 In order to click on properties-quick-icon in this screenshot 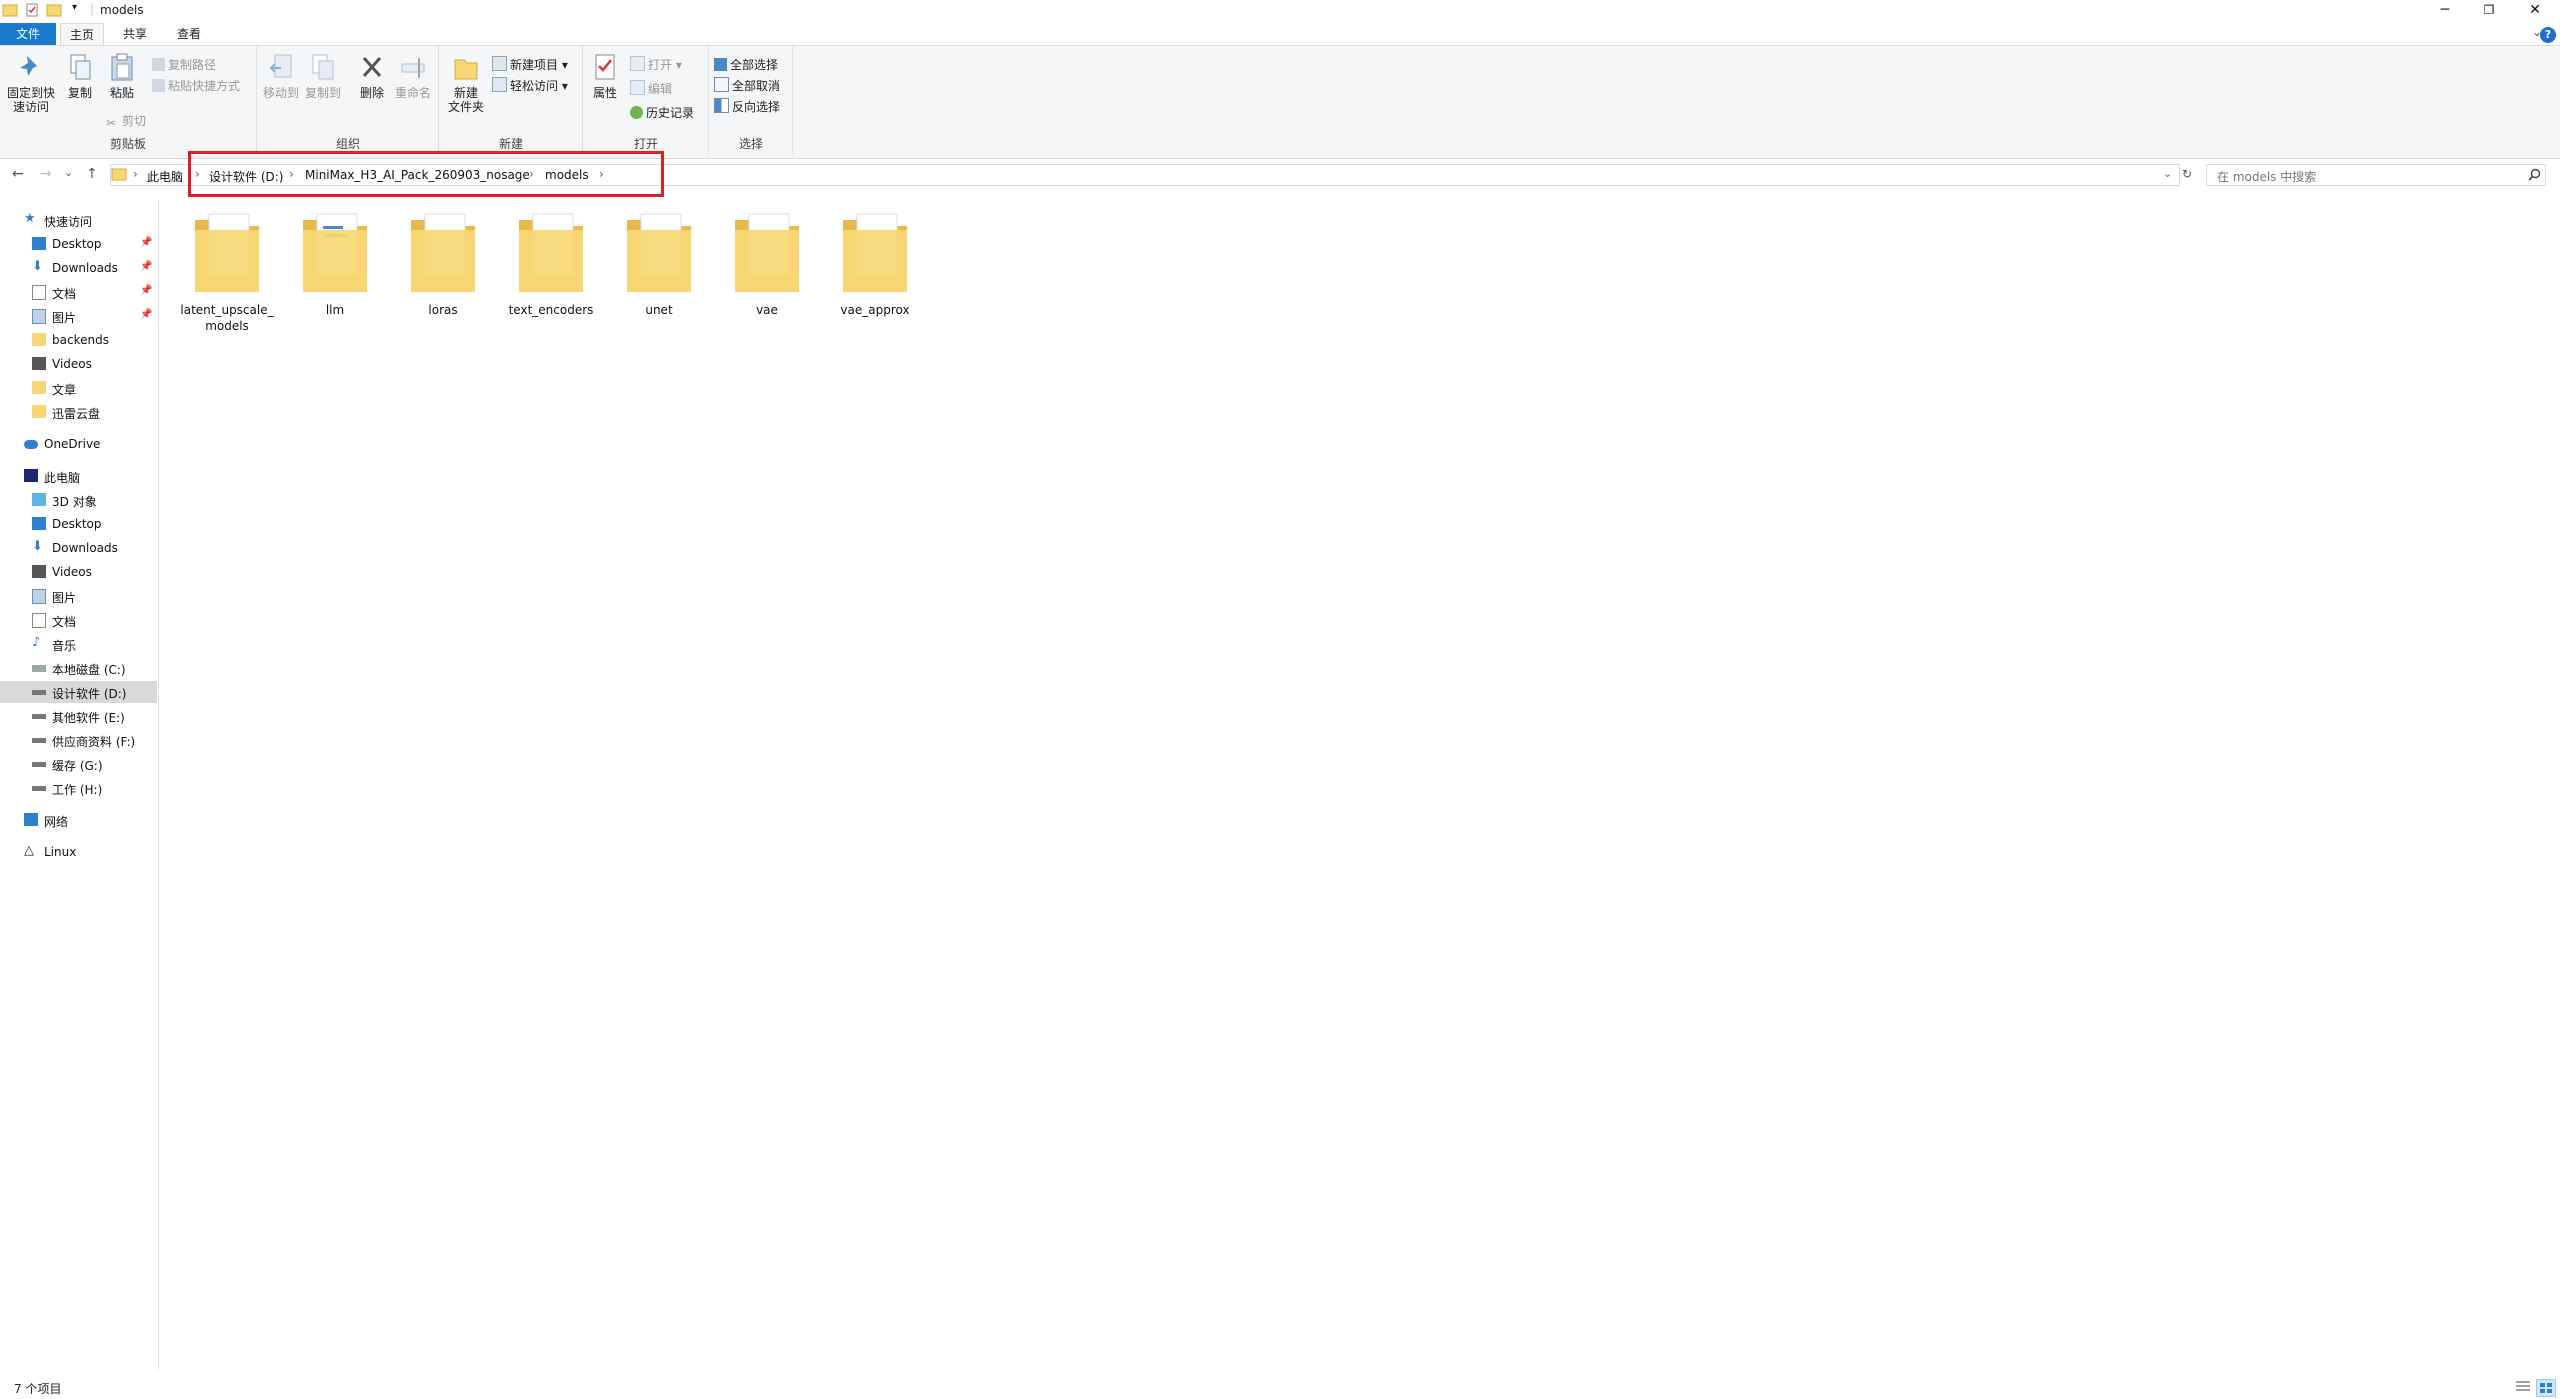, I will do `click(32, 10)`.